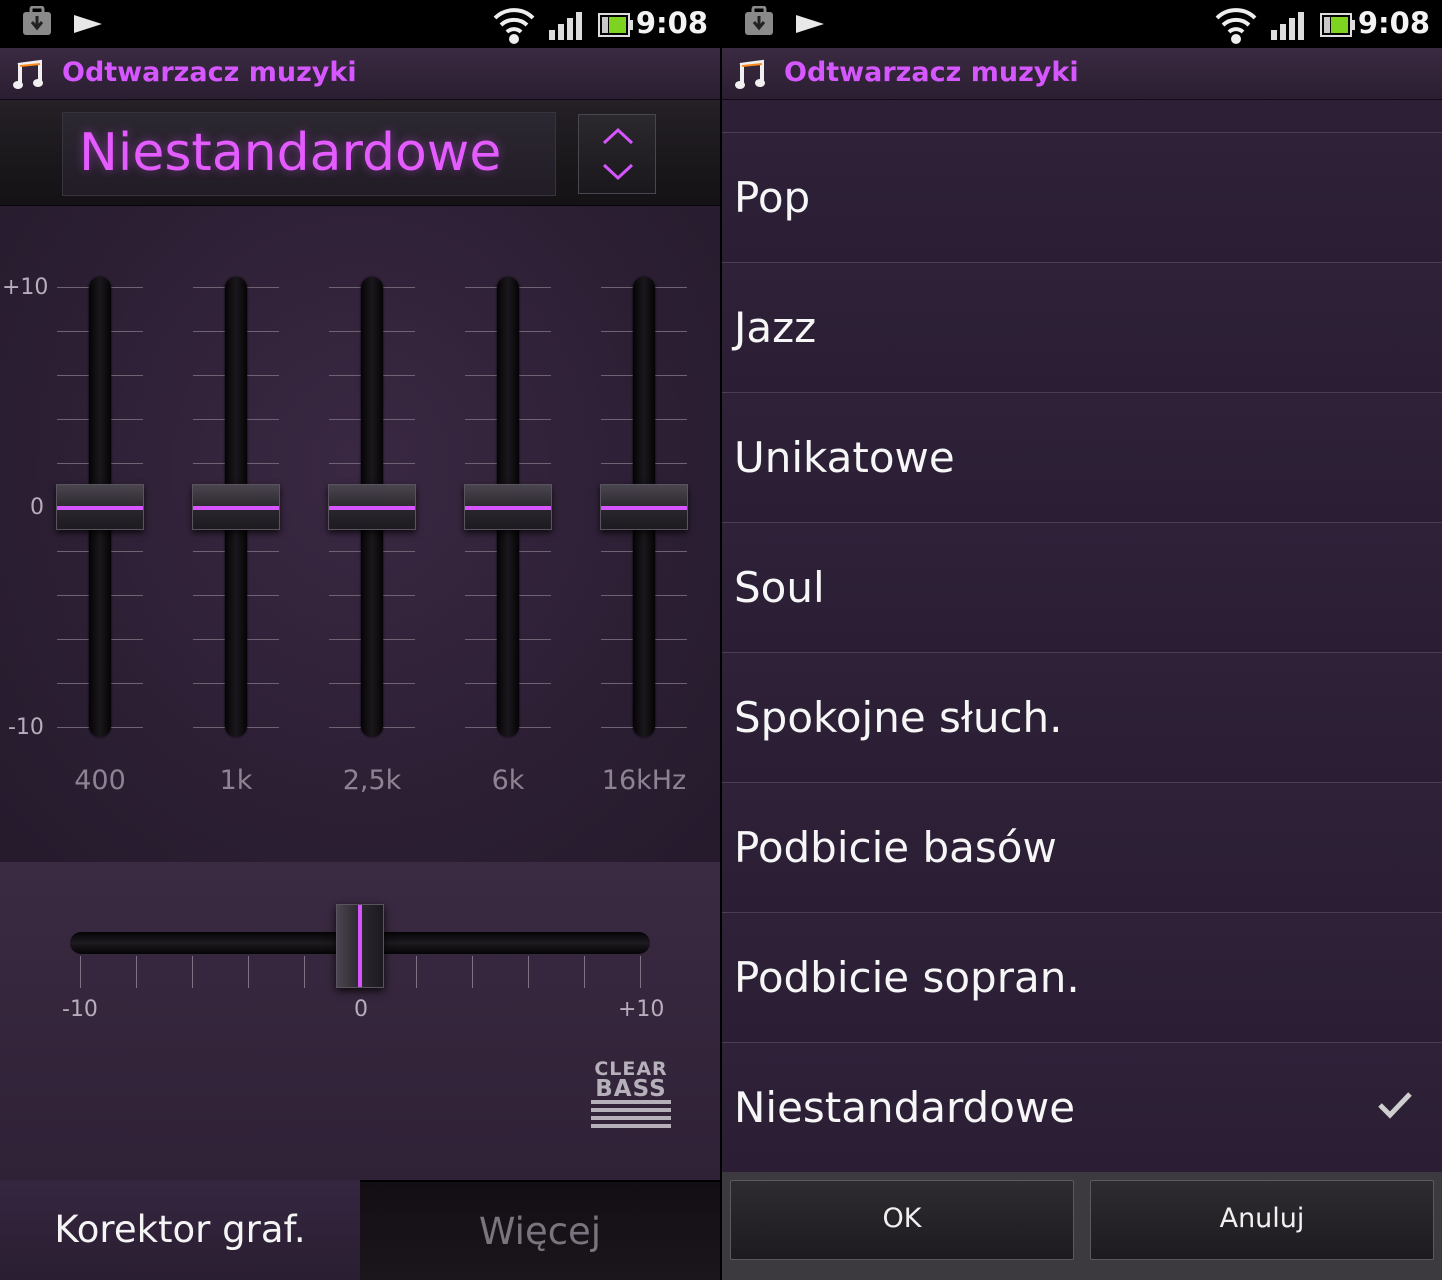 This screenshot has width=1442, height=1280. What do you see at coordinates (775, 327) in the screenshot?
I see `preset-list-item-label: Jazz` at bounding box center [775, 327].